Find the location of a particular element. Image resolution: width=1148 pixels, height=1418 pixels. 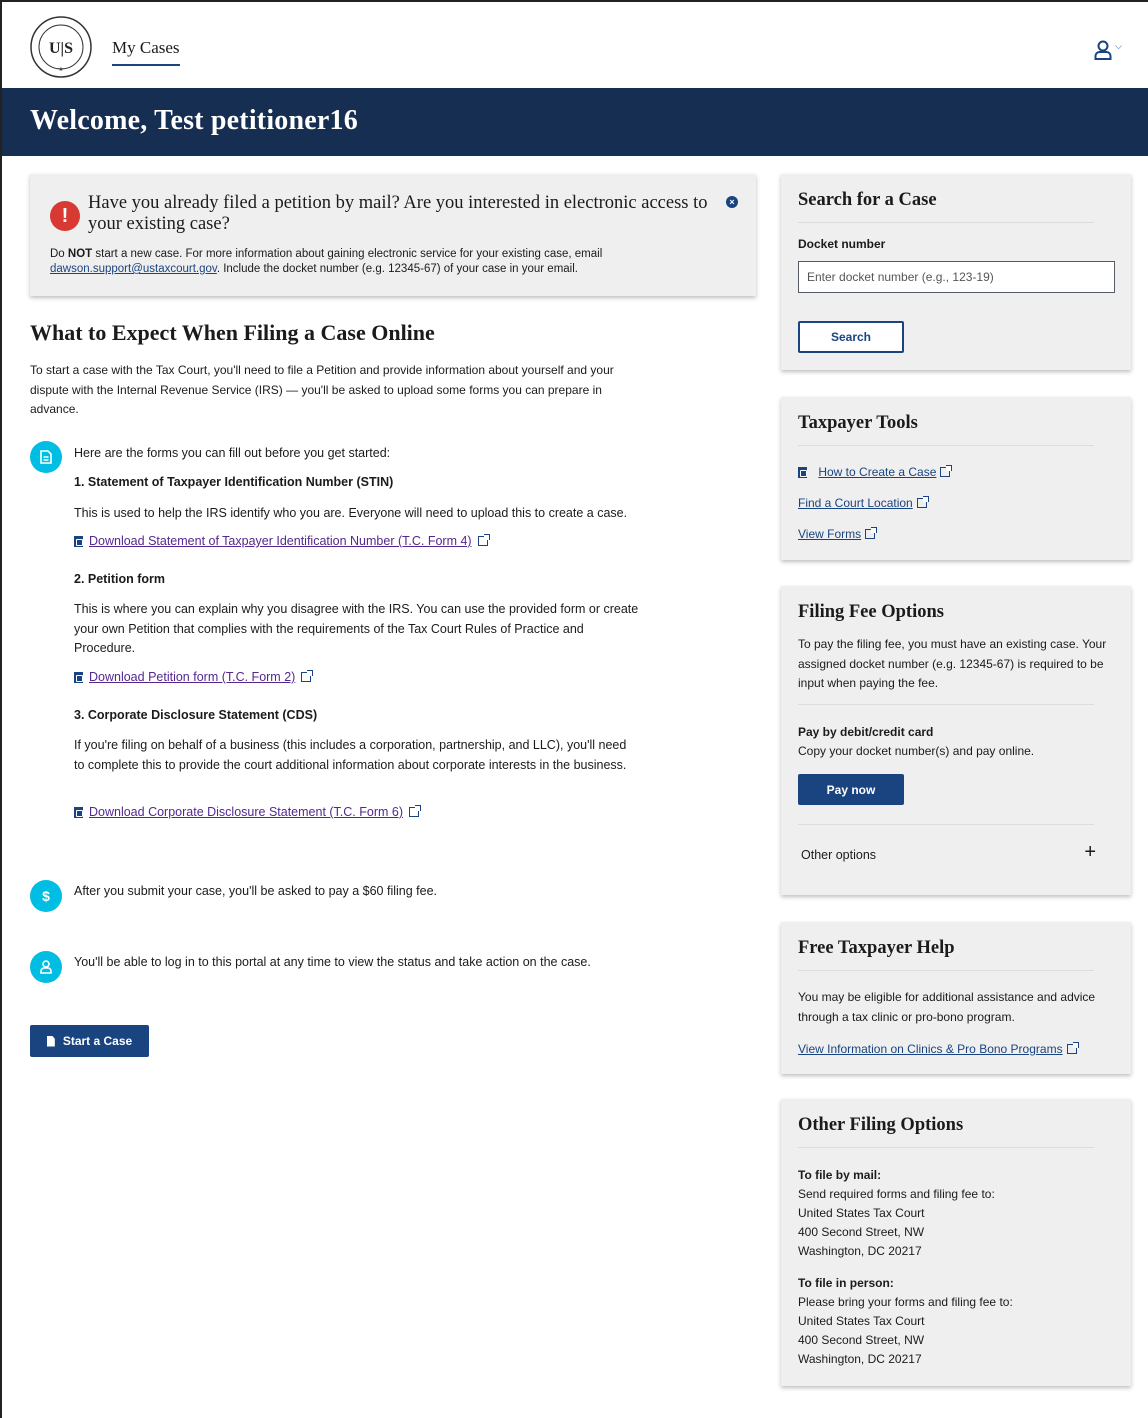

top-navigation: U|S ★ My Cases ⌵ is located at coordinates (575, 45).